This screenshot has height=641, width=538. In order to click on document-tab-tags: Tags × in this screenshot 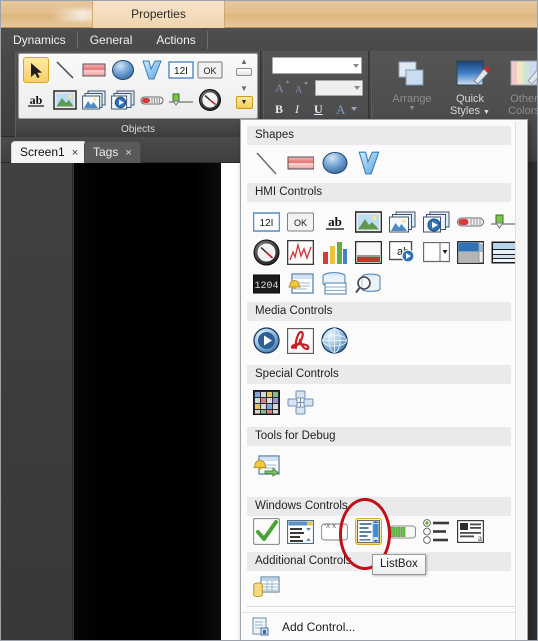, I will do `click(112, 152)`.